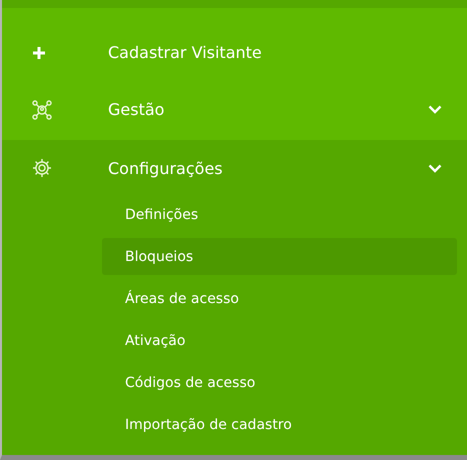  I want to click on menu-item: Configurações, so click(234, 168).